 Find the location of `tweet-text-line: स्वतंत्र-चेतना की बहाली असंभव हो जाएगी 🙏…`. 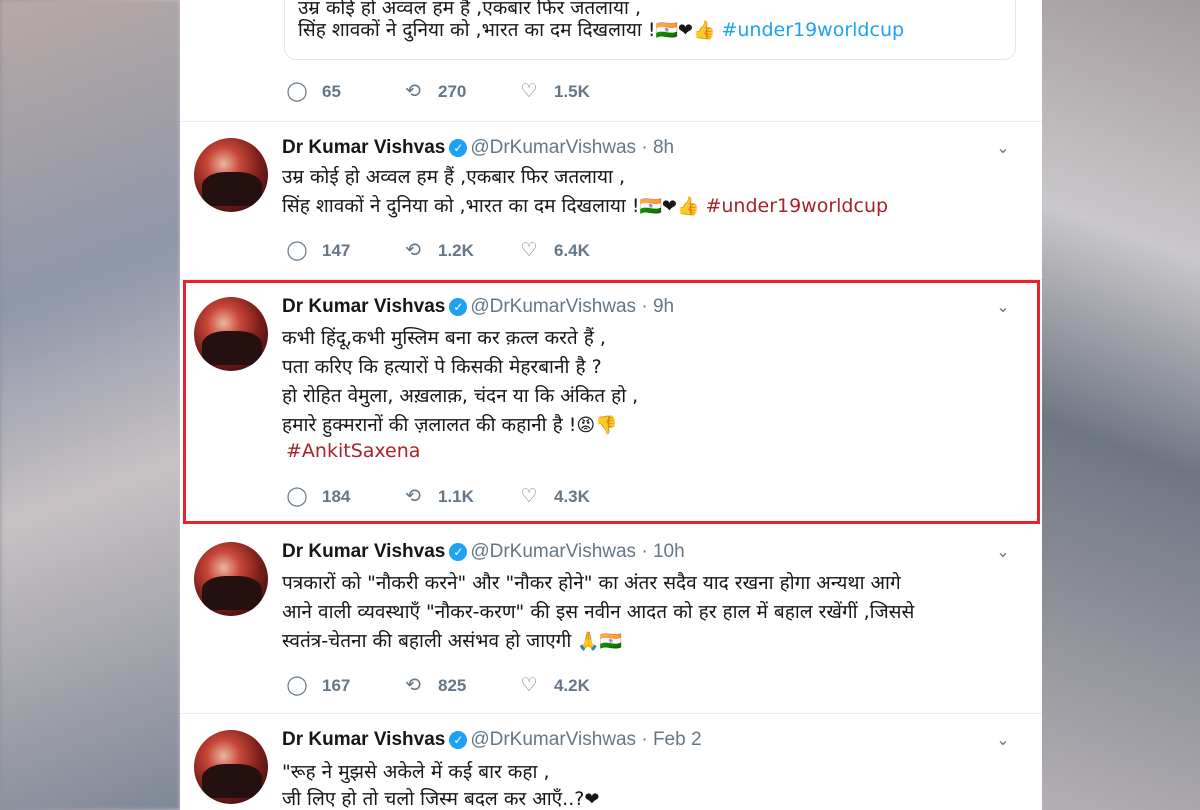

tweet-text-line: स्वतंत्र-चेतना की बहाली असंभव हो जाएगी 🙏… is located at coordinates (452, 641).